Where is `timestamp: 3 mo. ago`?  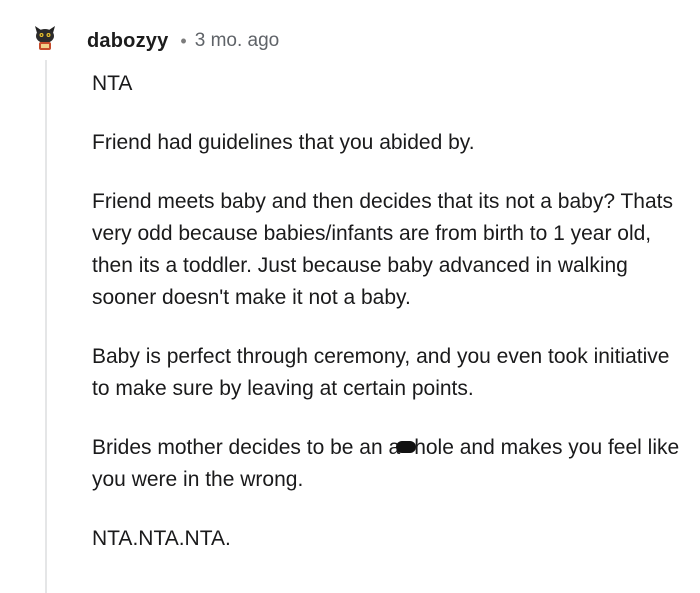 timestamp: 3 mo. ago is located at coordinates (237, 41).